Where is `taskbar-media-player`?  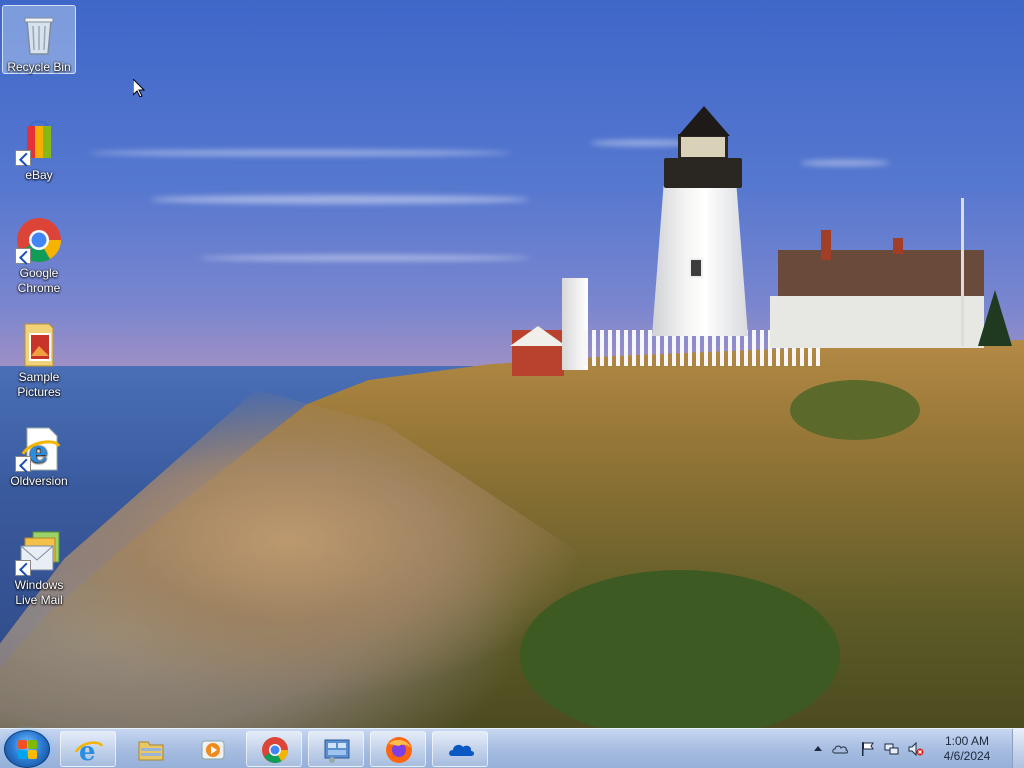 taskbar-media-player is located at coordinates (212, 749).